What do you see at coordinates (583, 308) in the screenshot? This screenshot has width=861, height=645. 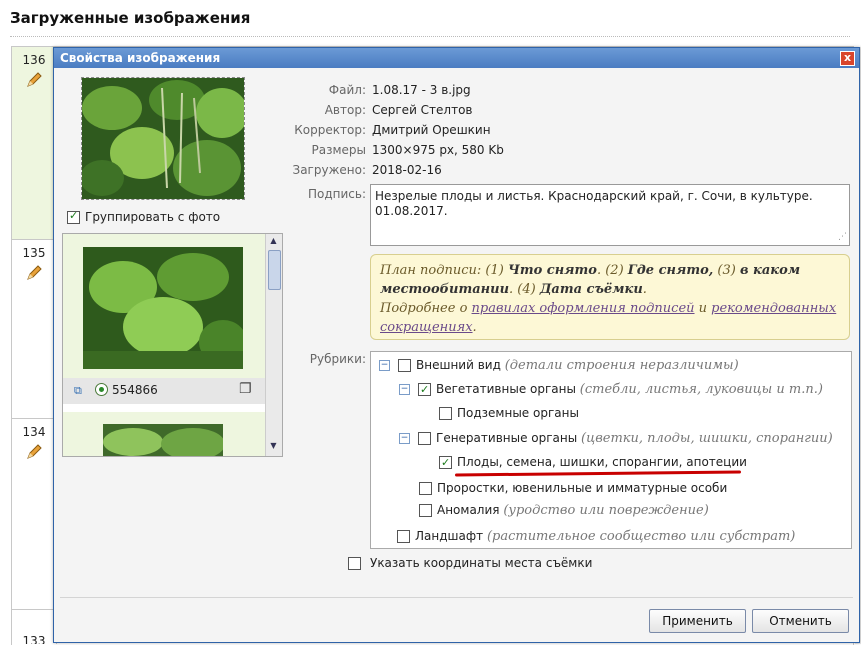 I see `caption-rules-link: правилах оформления подписей` at bounding box center [583, 308].